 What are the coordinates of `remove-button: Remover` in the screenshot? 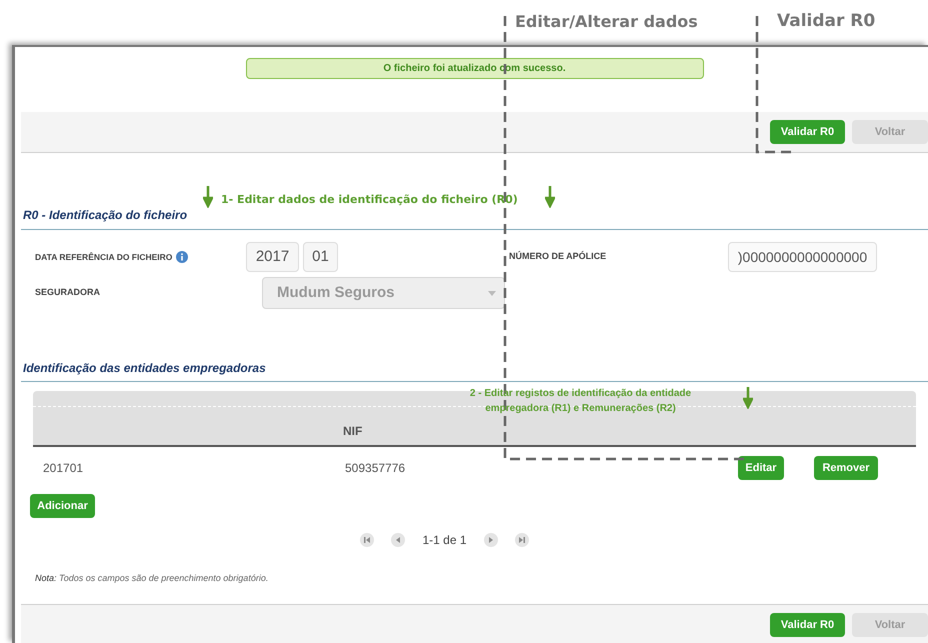 It's located at (846, 468).